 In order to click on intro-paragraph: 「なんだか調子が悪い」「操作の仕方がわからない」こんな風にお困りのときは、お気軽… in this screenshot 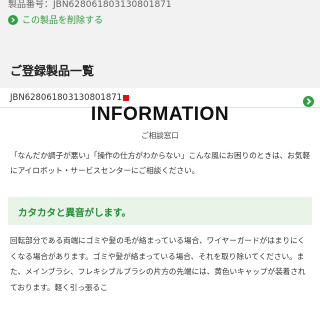, I will do `click(160, 163)`.